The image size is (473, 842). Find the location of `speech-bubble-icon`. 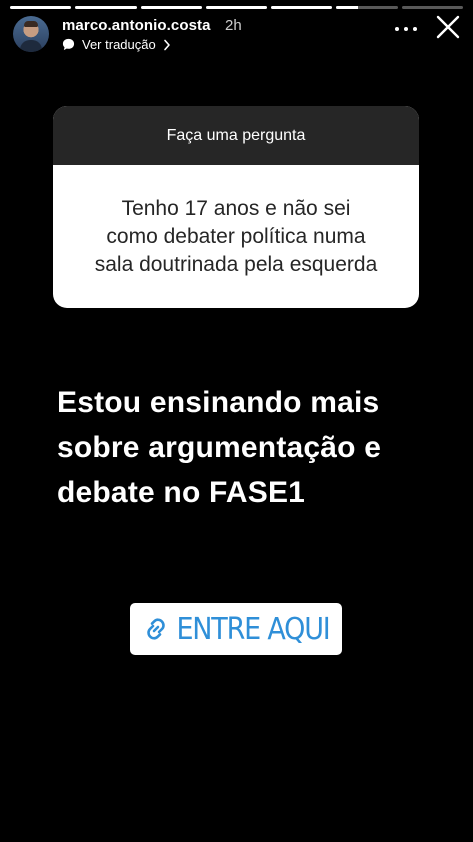

speech-bubble-icon is located at coordinates (68, 44).